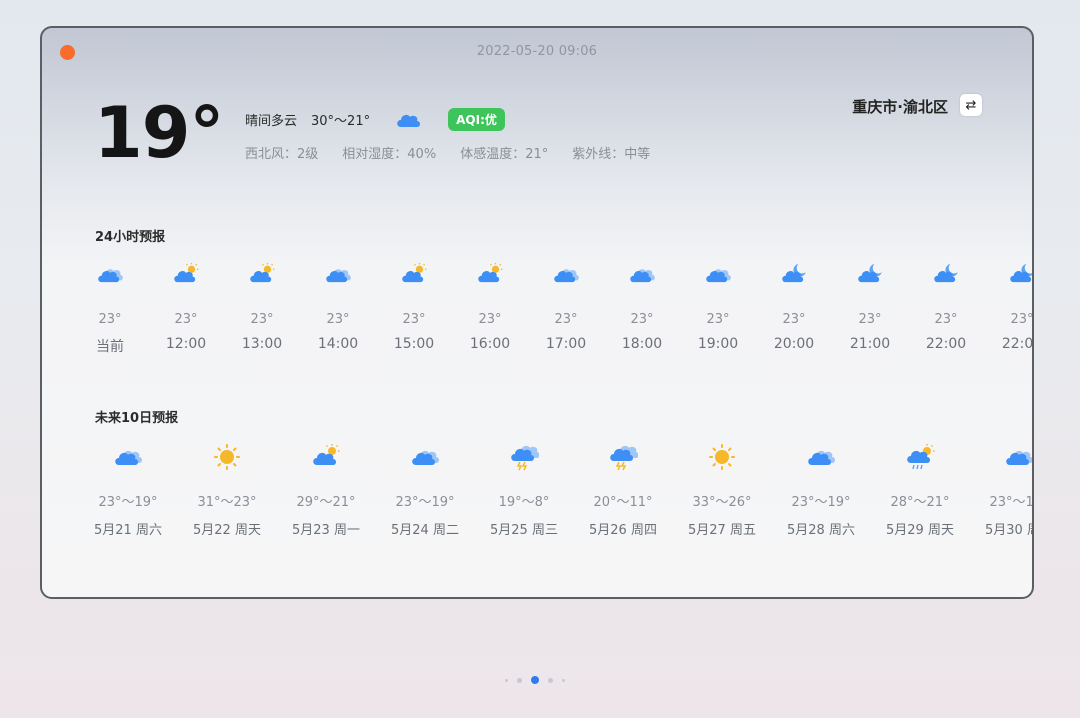 Image resolution: width=1080 pixels, height=718 pixels. Describe the element at coordinates (341, 121) in the screenshot. I see `temperature-range: 30°～21°` at that location.